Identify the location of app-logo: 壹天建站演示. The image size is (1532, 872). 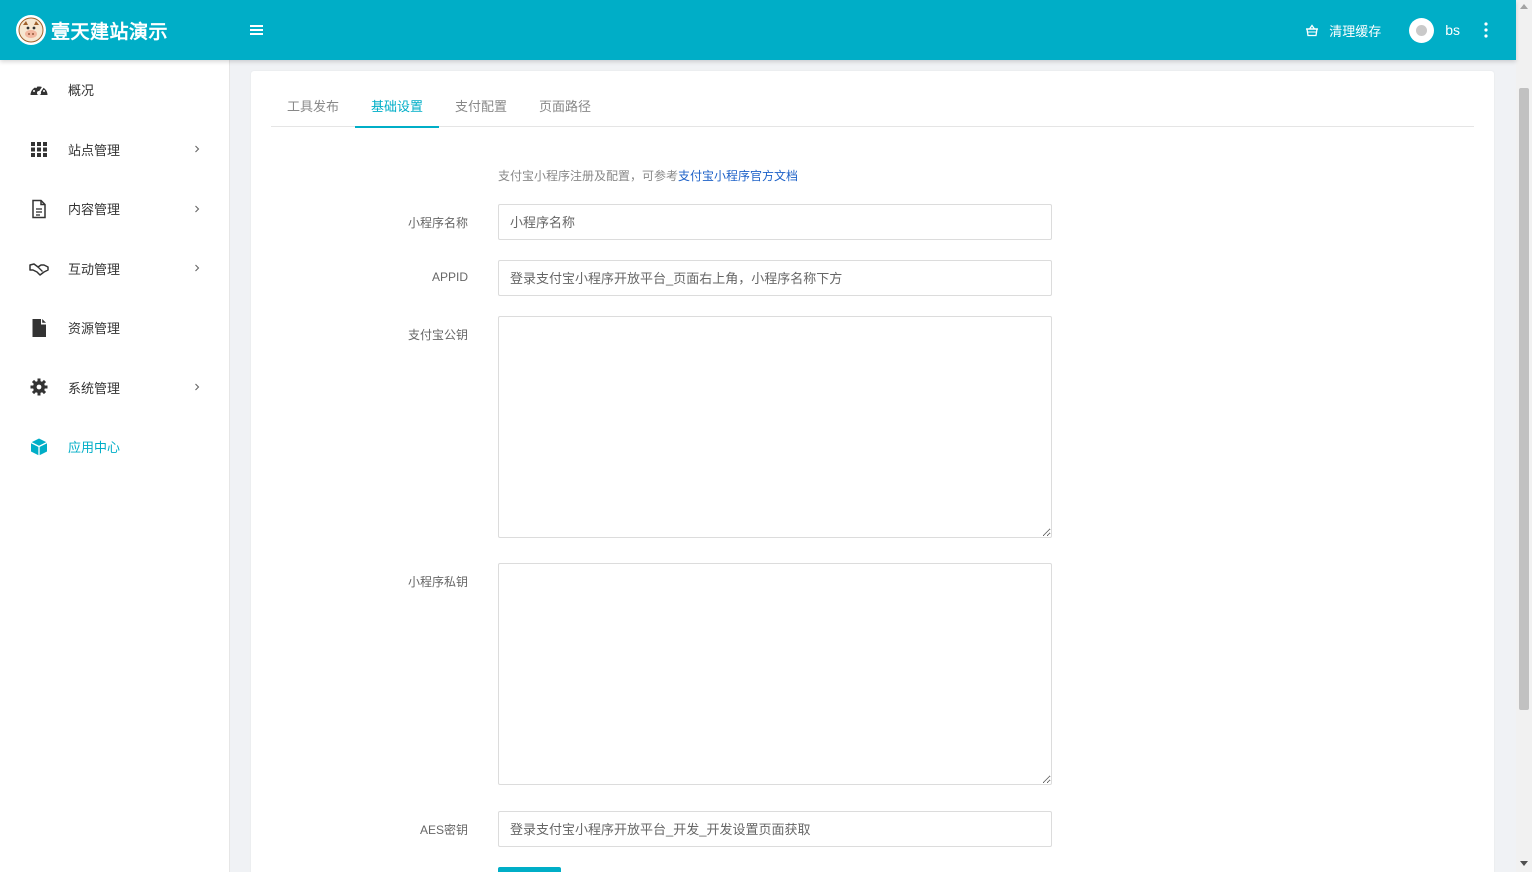
(115, 30).